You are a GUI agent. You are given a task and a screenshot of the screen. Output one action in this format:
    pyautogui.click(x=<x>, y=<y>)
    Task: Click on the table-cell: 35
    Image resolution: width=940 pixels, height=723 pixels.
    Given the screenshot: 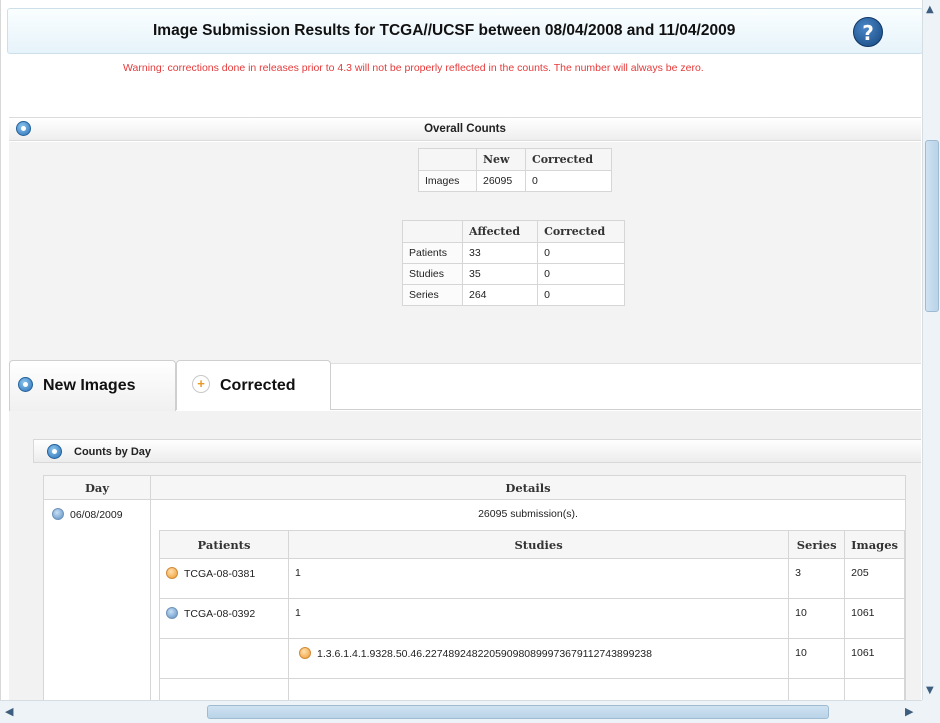 What is the action you would take?
    pyautogui.click(x=500, y=274)
    